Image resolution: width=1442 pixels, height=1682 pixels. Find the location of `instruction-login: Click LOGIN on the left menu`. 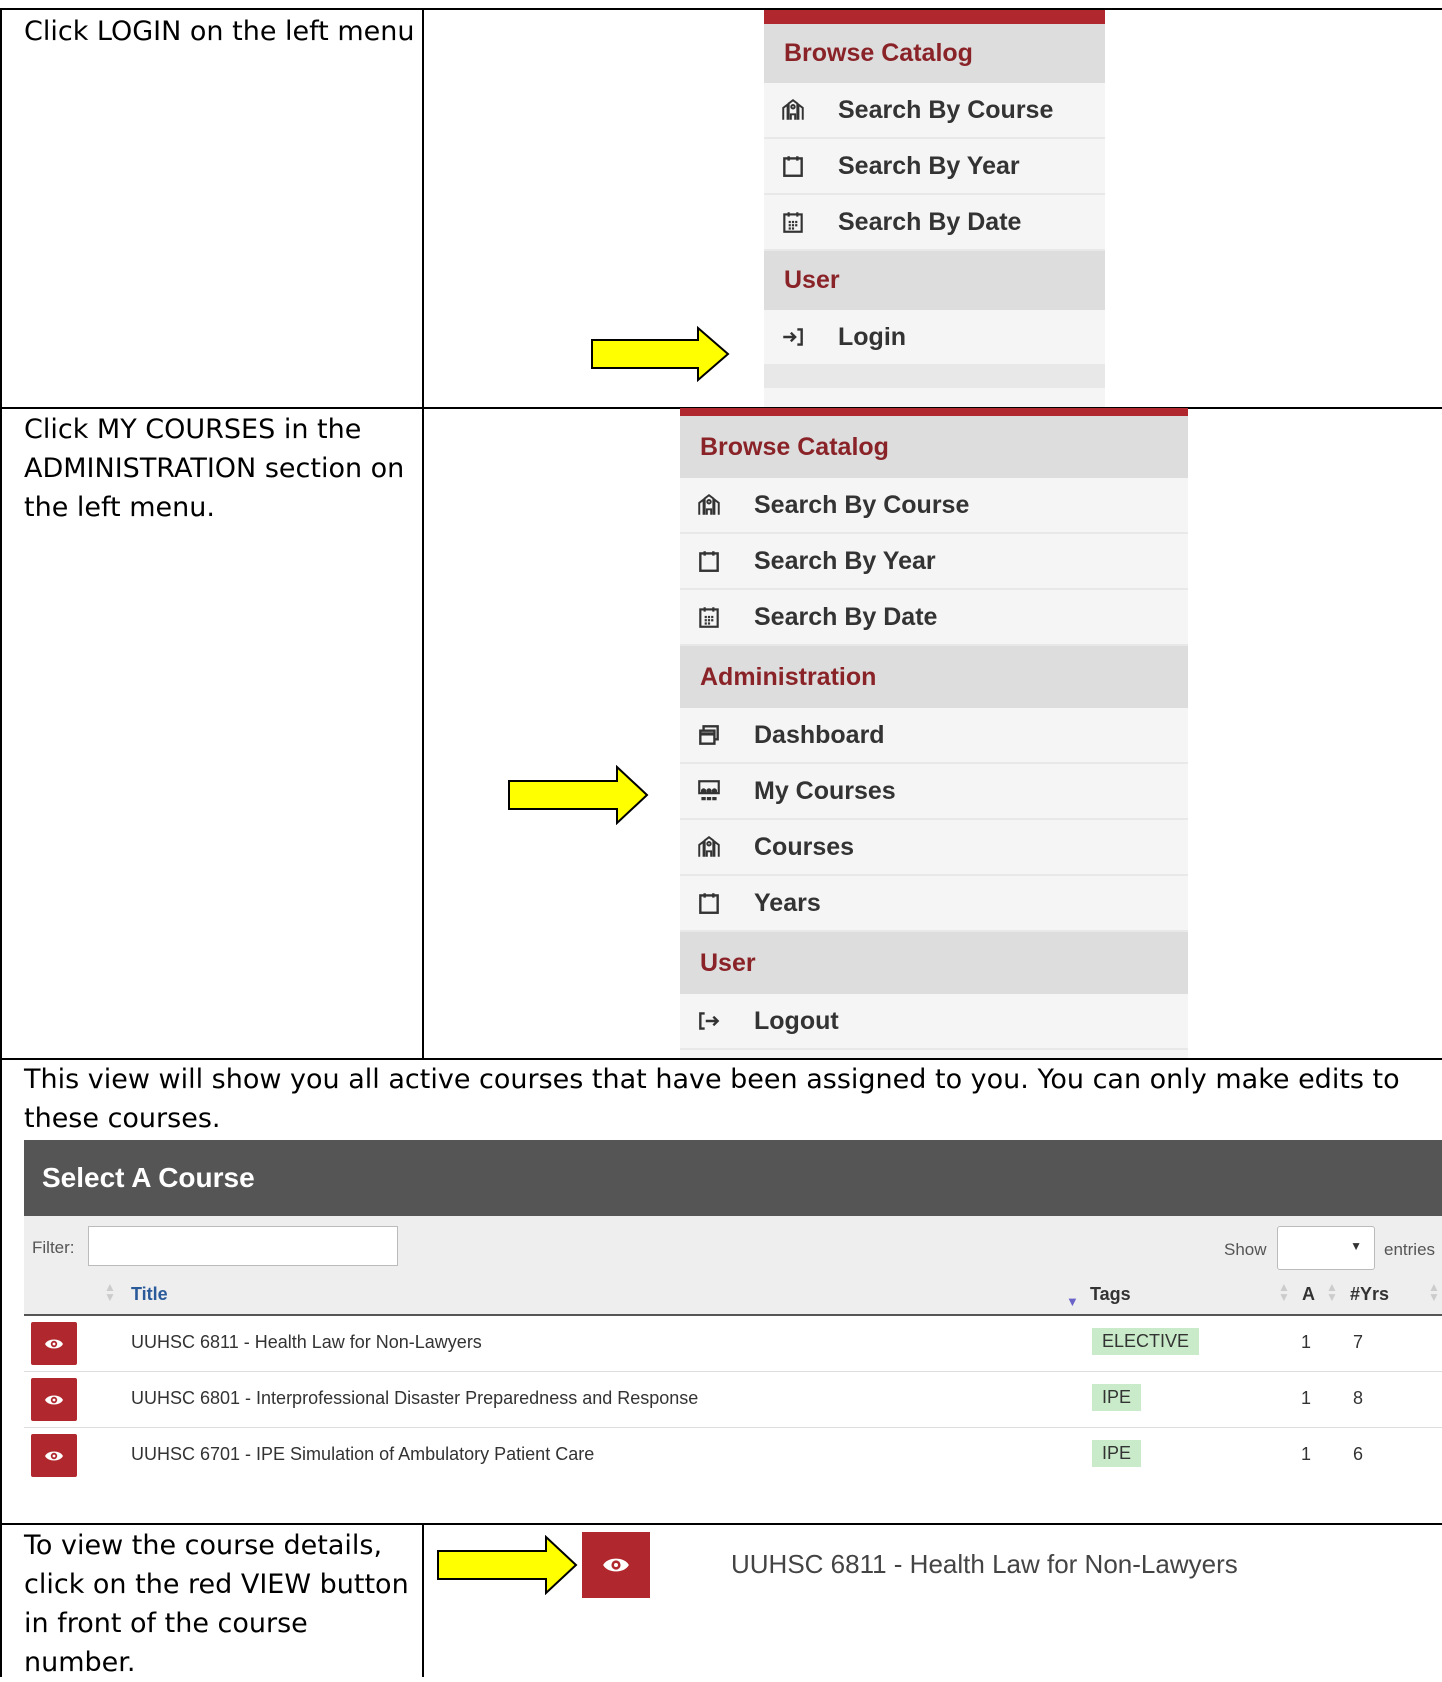

instruction-login: Click LOGIN on the left menu is located at coordinates (219, 31).